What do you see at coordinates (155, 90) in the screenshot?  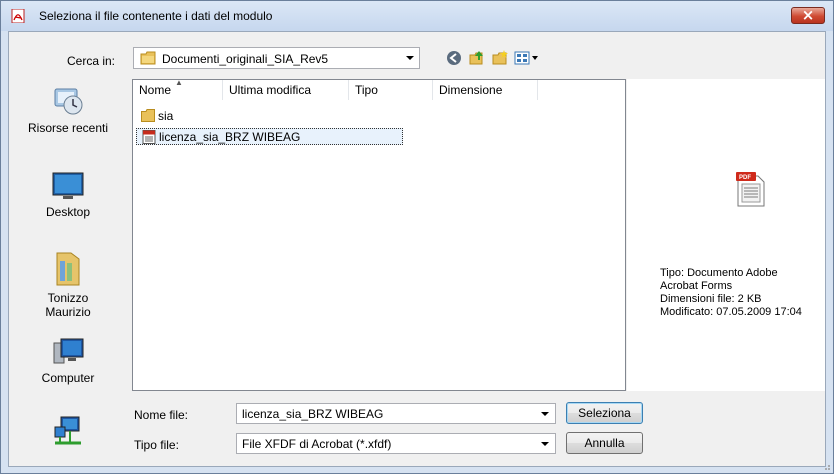 I see `column-label: Nome` at bounding box center [155, 90].